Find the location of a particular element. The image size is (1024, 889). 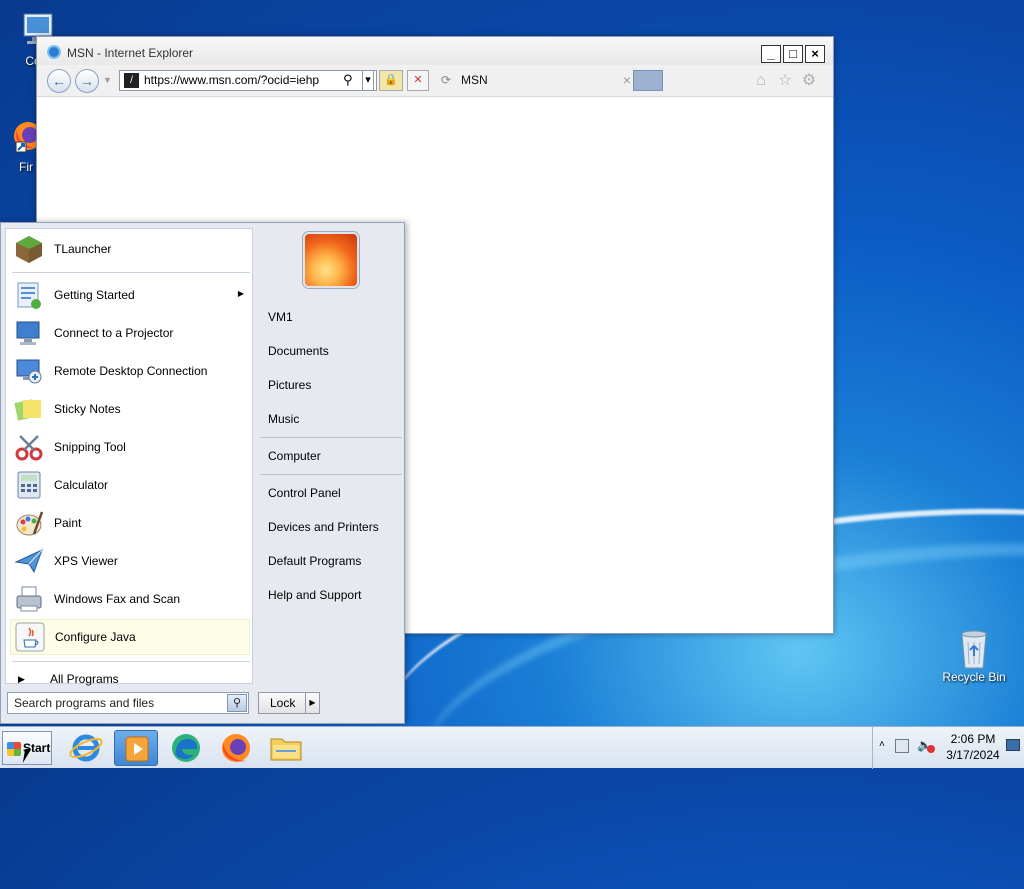

maximize-button: □ is located at coordinates (793, 54).